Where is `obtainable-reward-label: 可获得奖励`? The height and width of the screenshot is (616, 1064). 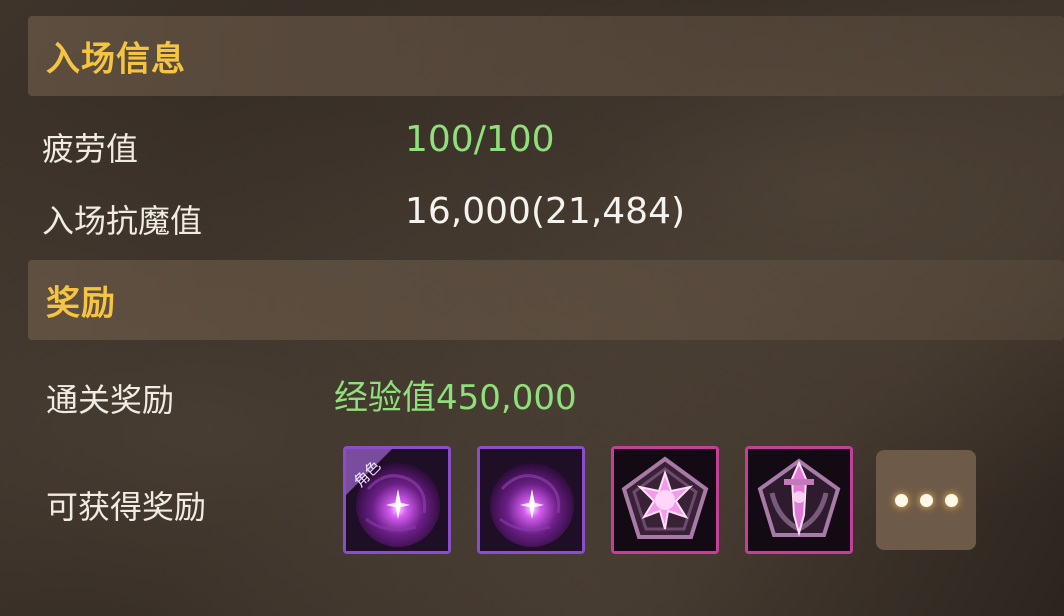
obtainable-reward-label: 可获得奖励 is located at coordinates (126, 507).